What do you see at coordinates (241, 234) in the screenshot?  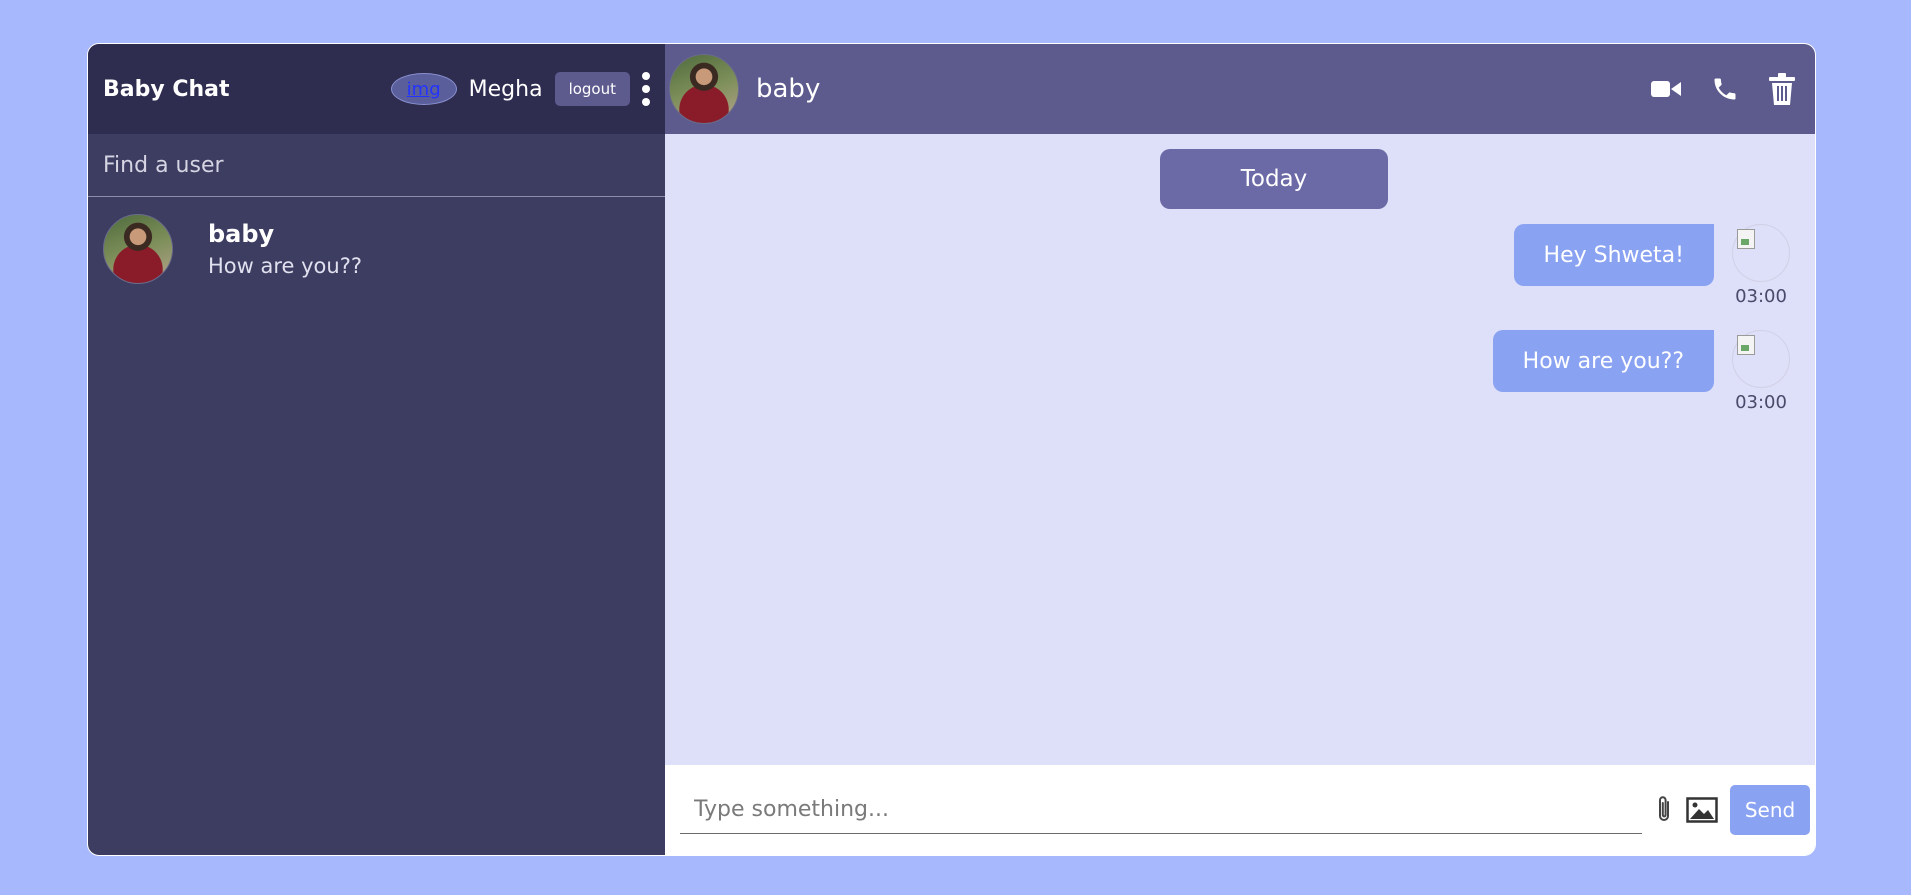 I see `contact-name: baby` at bounding box center [241, 234].